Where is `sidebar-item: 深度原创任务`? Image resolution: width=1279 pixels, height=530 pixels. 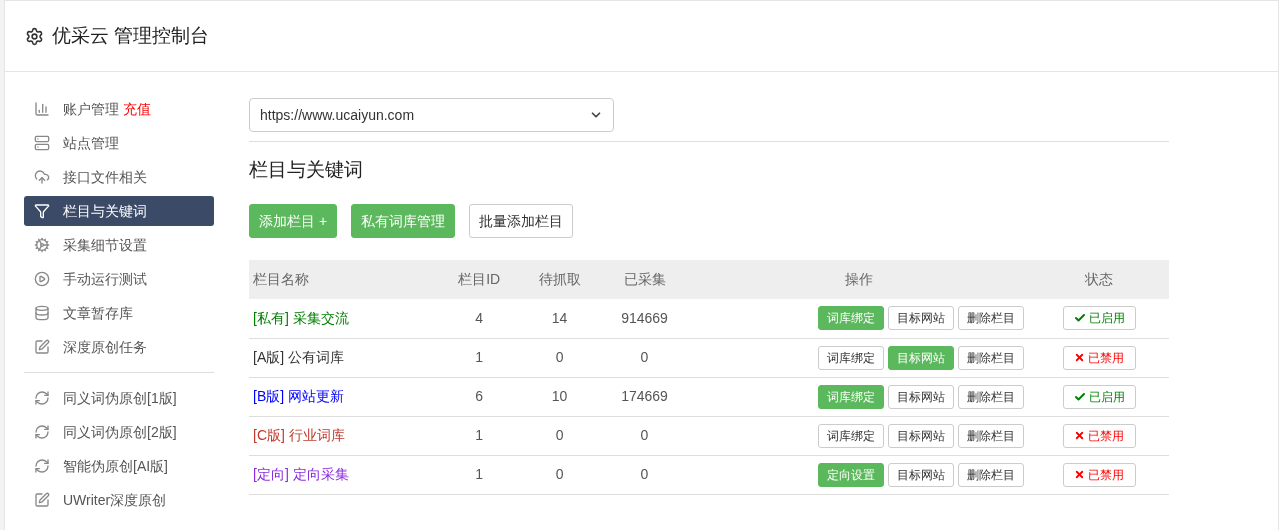 sidebar-item: 深度原创任务 is located at coordinates (119, 347).